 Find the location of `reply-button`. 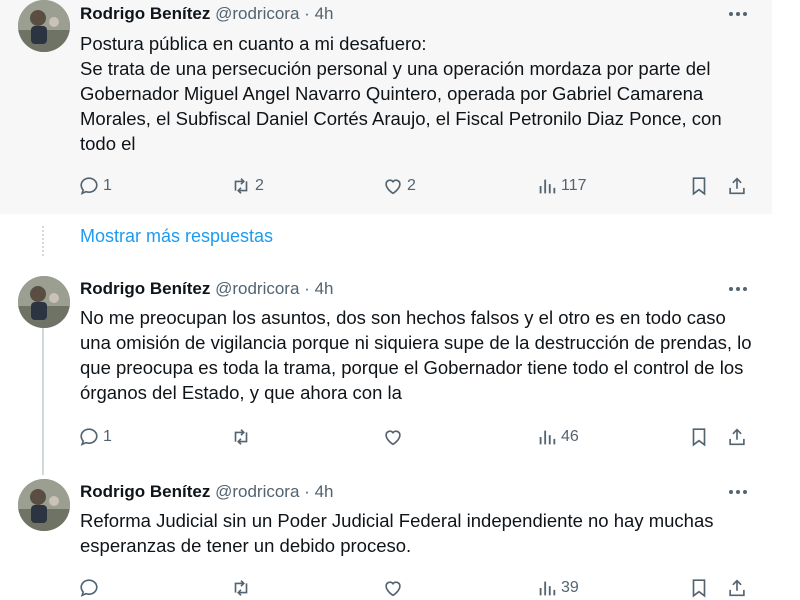

reply-button is located at coordinates (90, 588).